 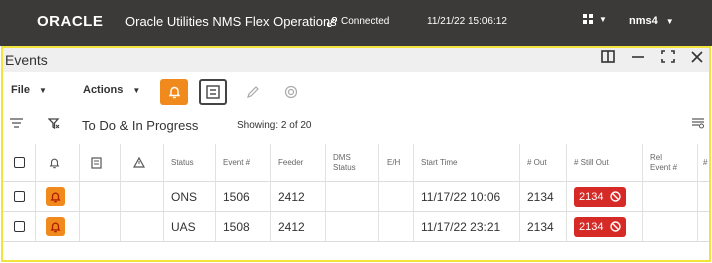 What do you see at coordinates (26, 60) in the screenshot?
I see `panel-title: Events` at bounding box center [26, 60].